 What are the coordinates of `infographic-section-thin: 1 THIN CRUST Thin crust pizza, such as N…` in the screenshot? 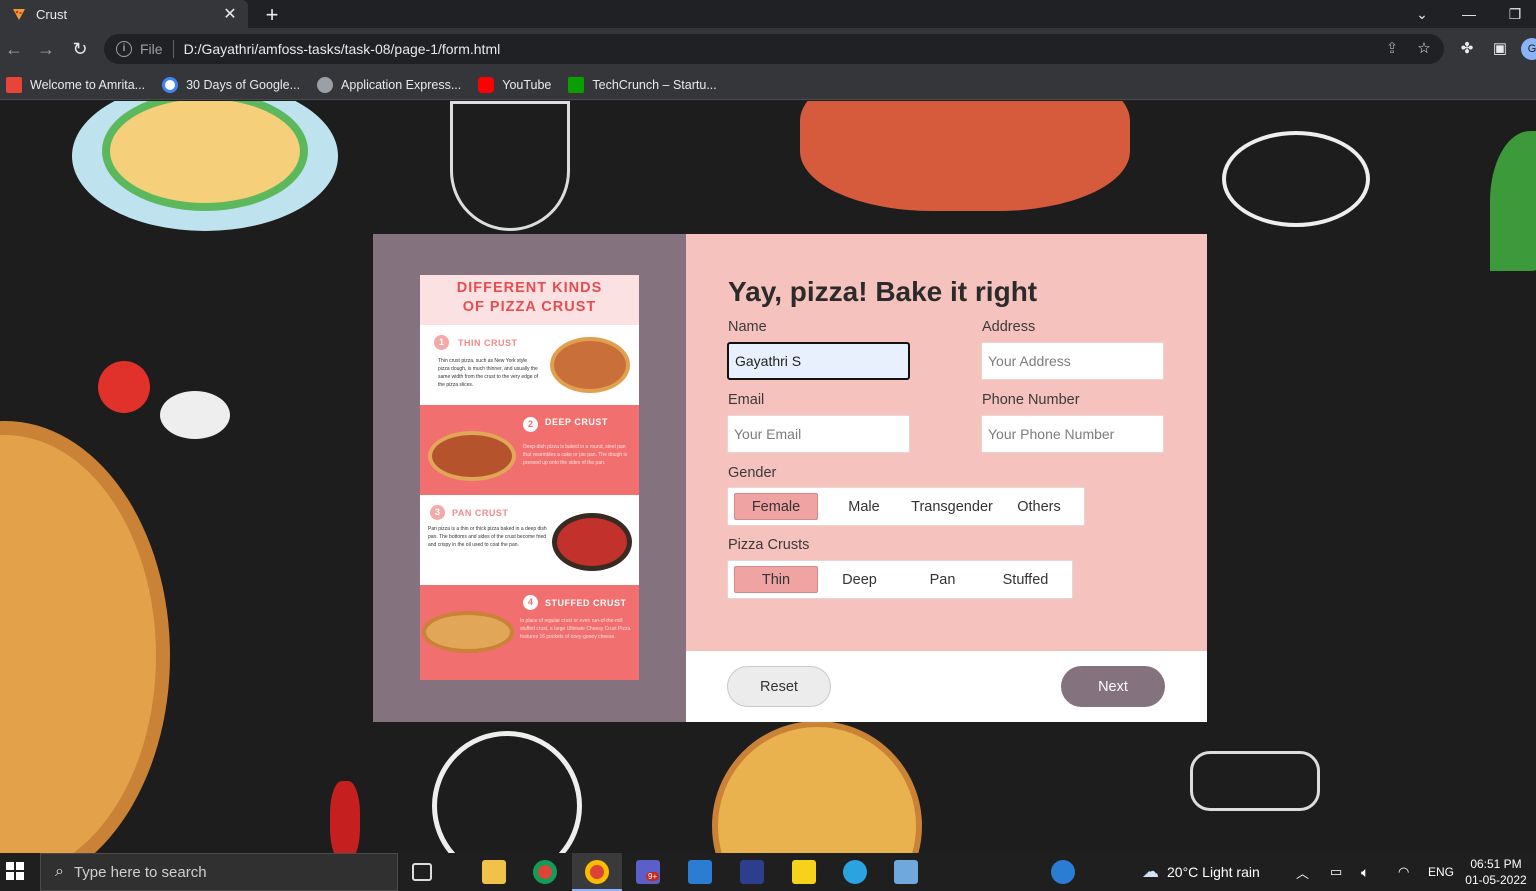 It's located at (529, 365).